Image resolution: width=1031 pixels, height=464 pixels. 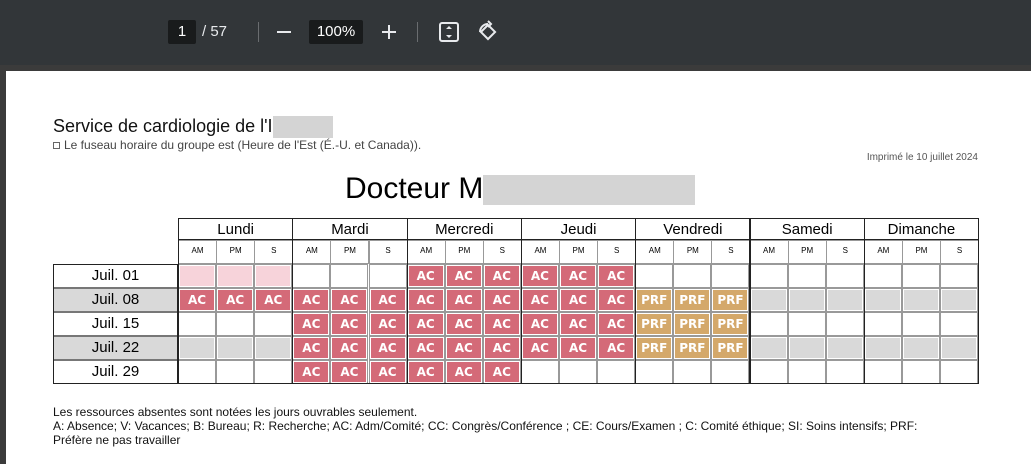 I want to click on fit-page-button, so click(x=449, y=32).